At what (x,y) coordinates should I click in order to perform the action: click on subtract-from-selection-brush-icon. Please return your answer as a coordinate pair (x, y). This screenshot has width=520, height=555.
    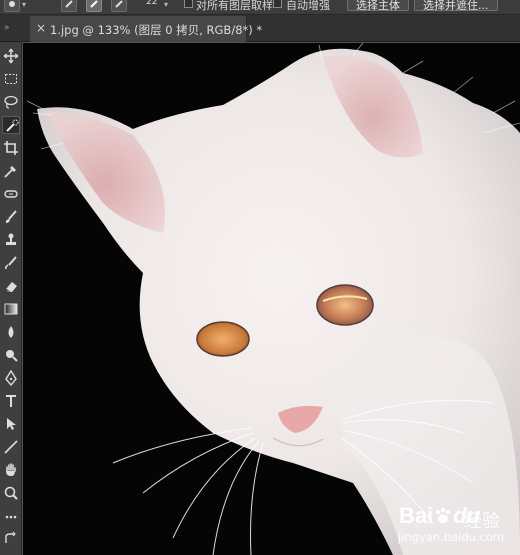
    Looking at the image, I should click on (119, 6).